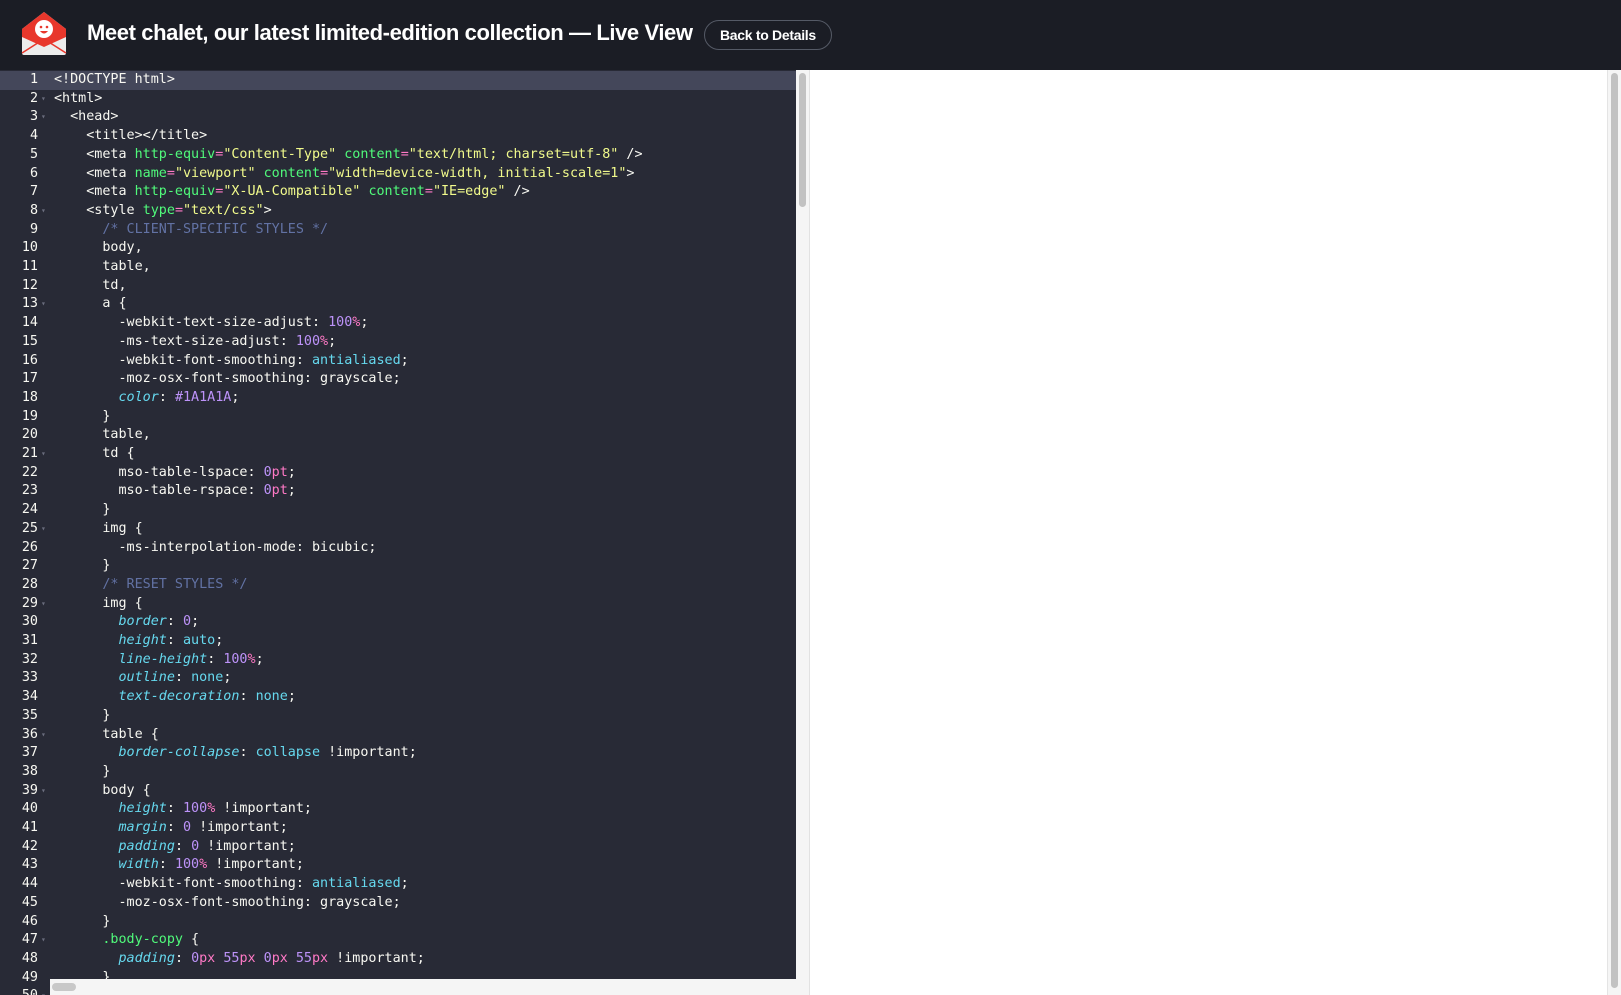  Describe the element at coordinates (398, 117) in the screenshot. I see `code-line: 3 ▾ <head>` at that location.